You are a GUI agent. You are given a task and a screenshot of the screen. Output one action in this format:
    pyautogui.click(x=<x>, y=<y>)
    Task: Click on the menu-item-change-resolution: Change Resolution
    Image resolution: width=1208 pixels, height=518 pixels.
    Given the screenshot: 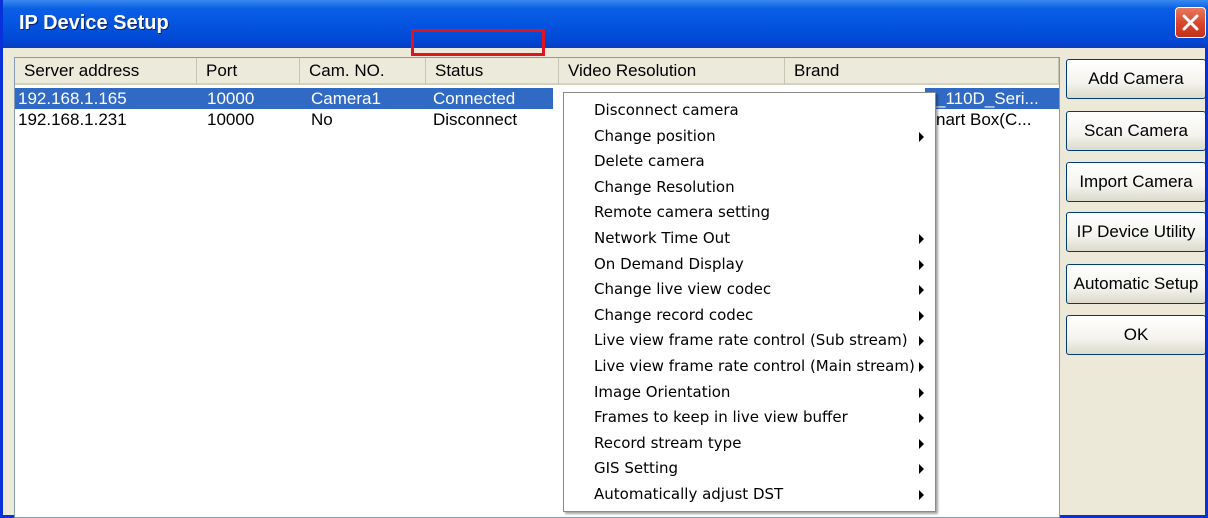 What is the action you would take?
    pyautogui.click(x=749, y=187)
    